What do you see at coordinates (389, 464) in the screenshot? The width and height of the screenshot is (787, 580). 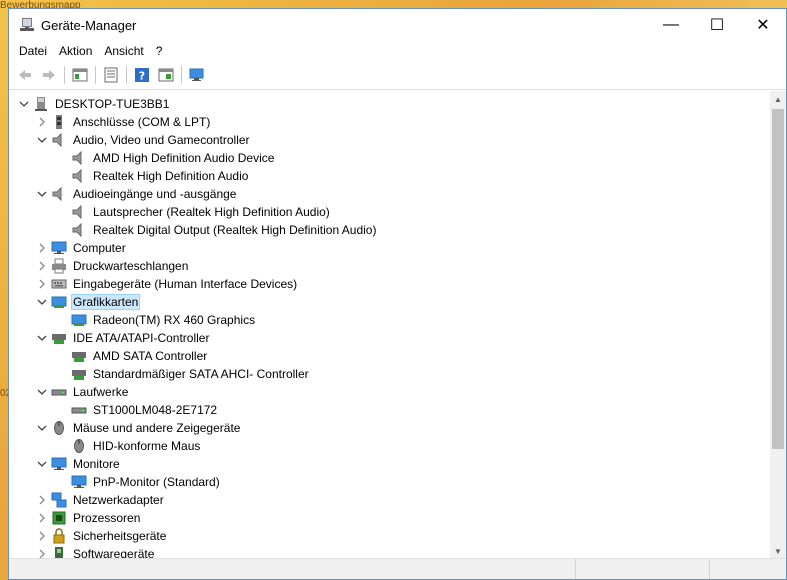 I see `tree-category-monitore: Monitore` at bounding box center [389, 464].